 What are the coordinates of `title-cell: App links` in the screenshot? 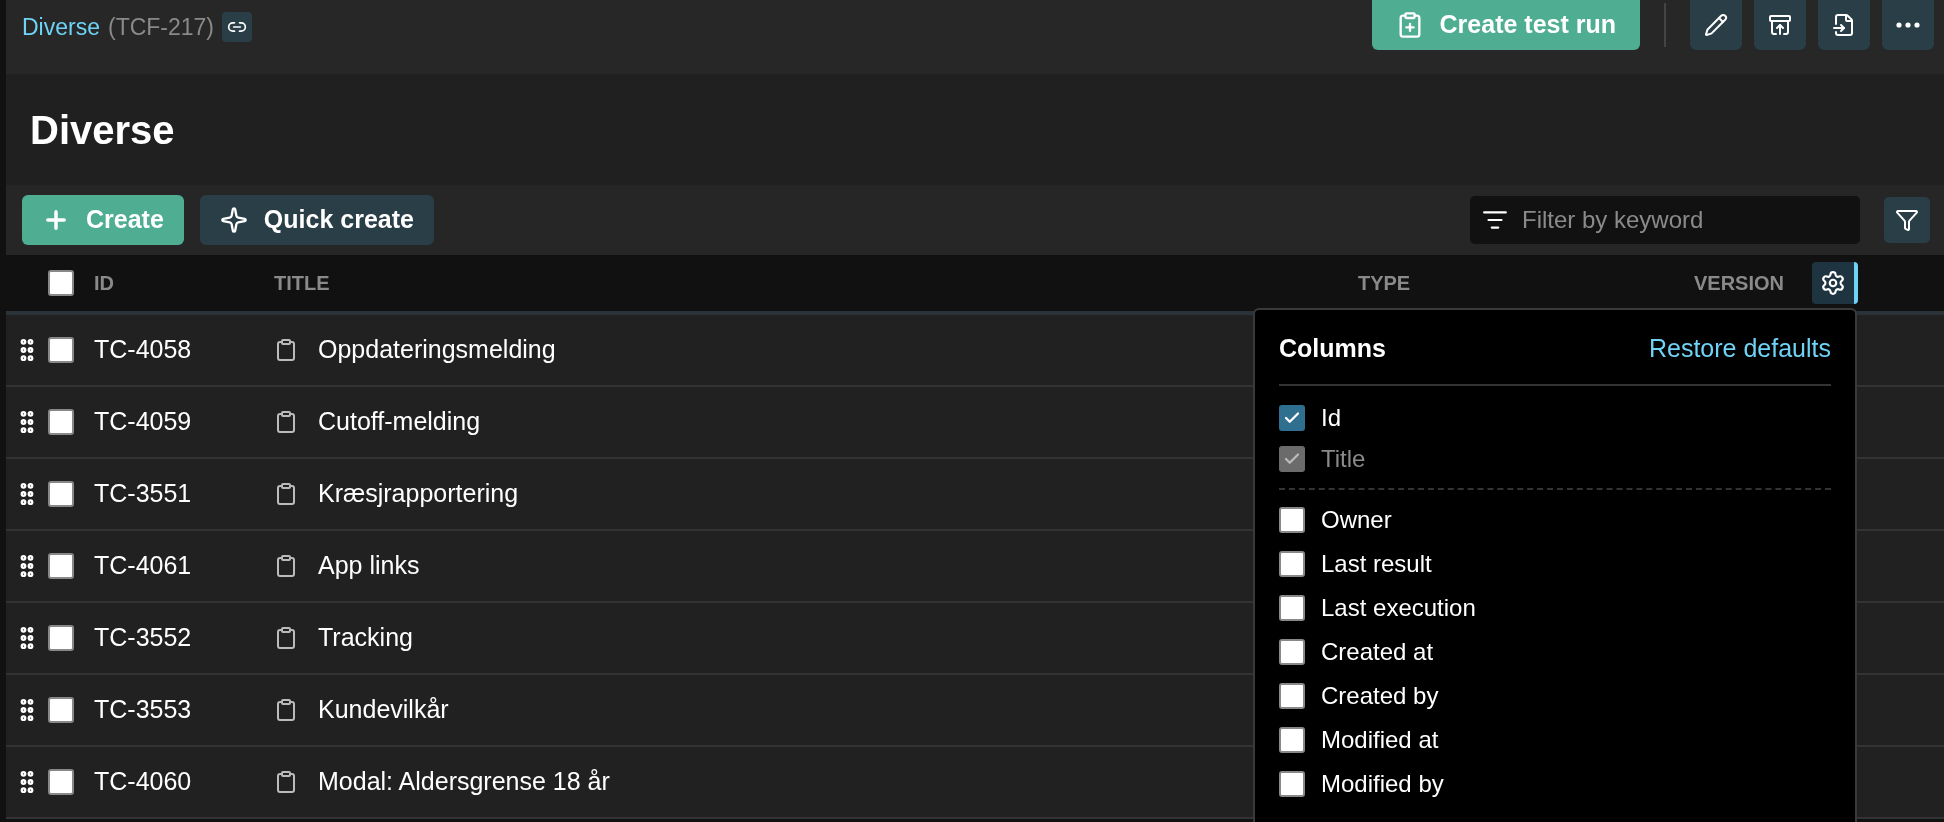 It's located at (369, 566).